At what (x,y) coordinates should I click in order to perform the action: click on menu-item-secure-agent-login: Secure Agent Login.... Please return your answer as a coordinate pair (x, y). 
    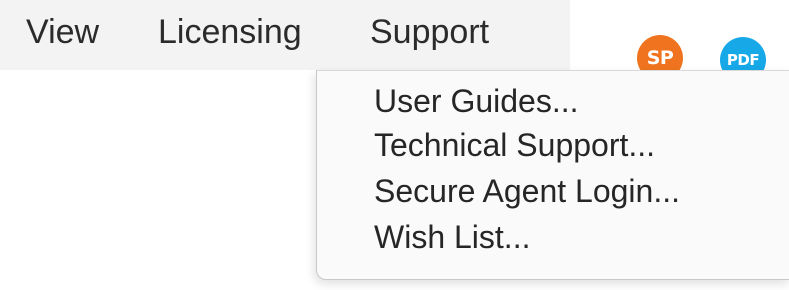
    Looking at the image, I should click on (527, 191).